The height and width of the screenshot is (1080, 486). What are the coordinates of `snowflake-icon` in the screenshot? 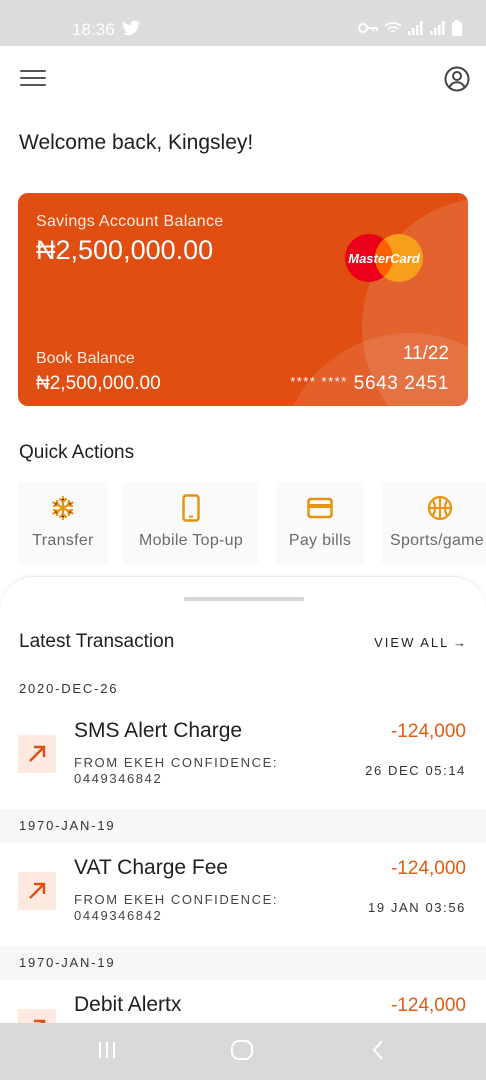 It's located at (63, 508).